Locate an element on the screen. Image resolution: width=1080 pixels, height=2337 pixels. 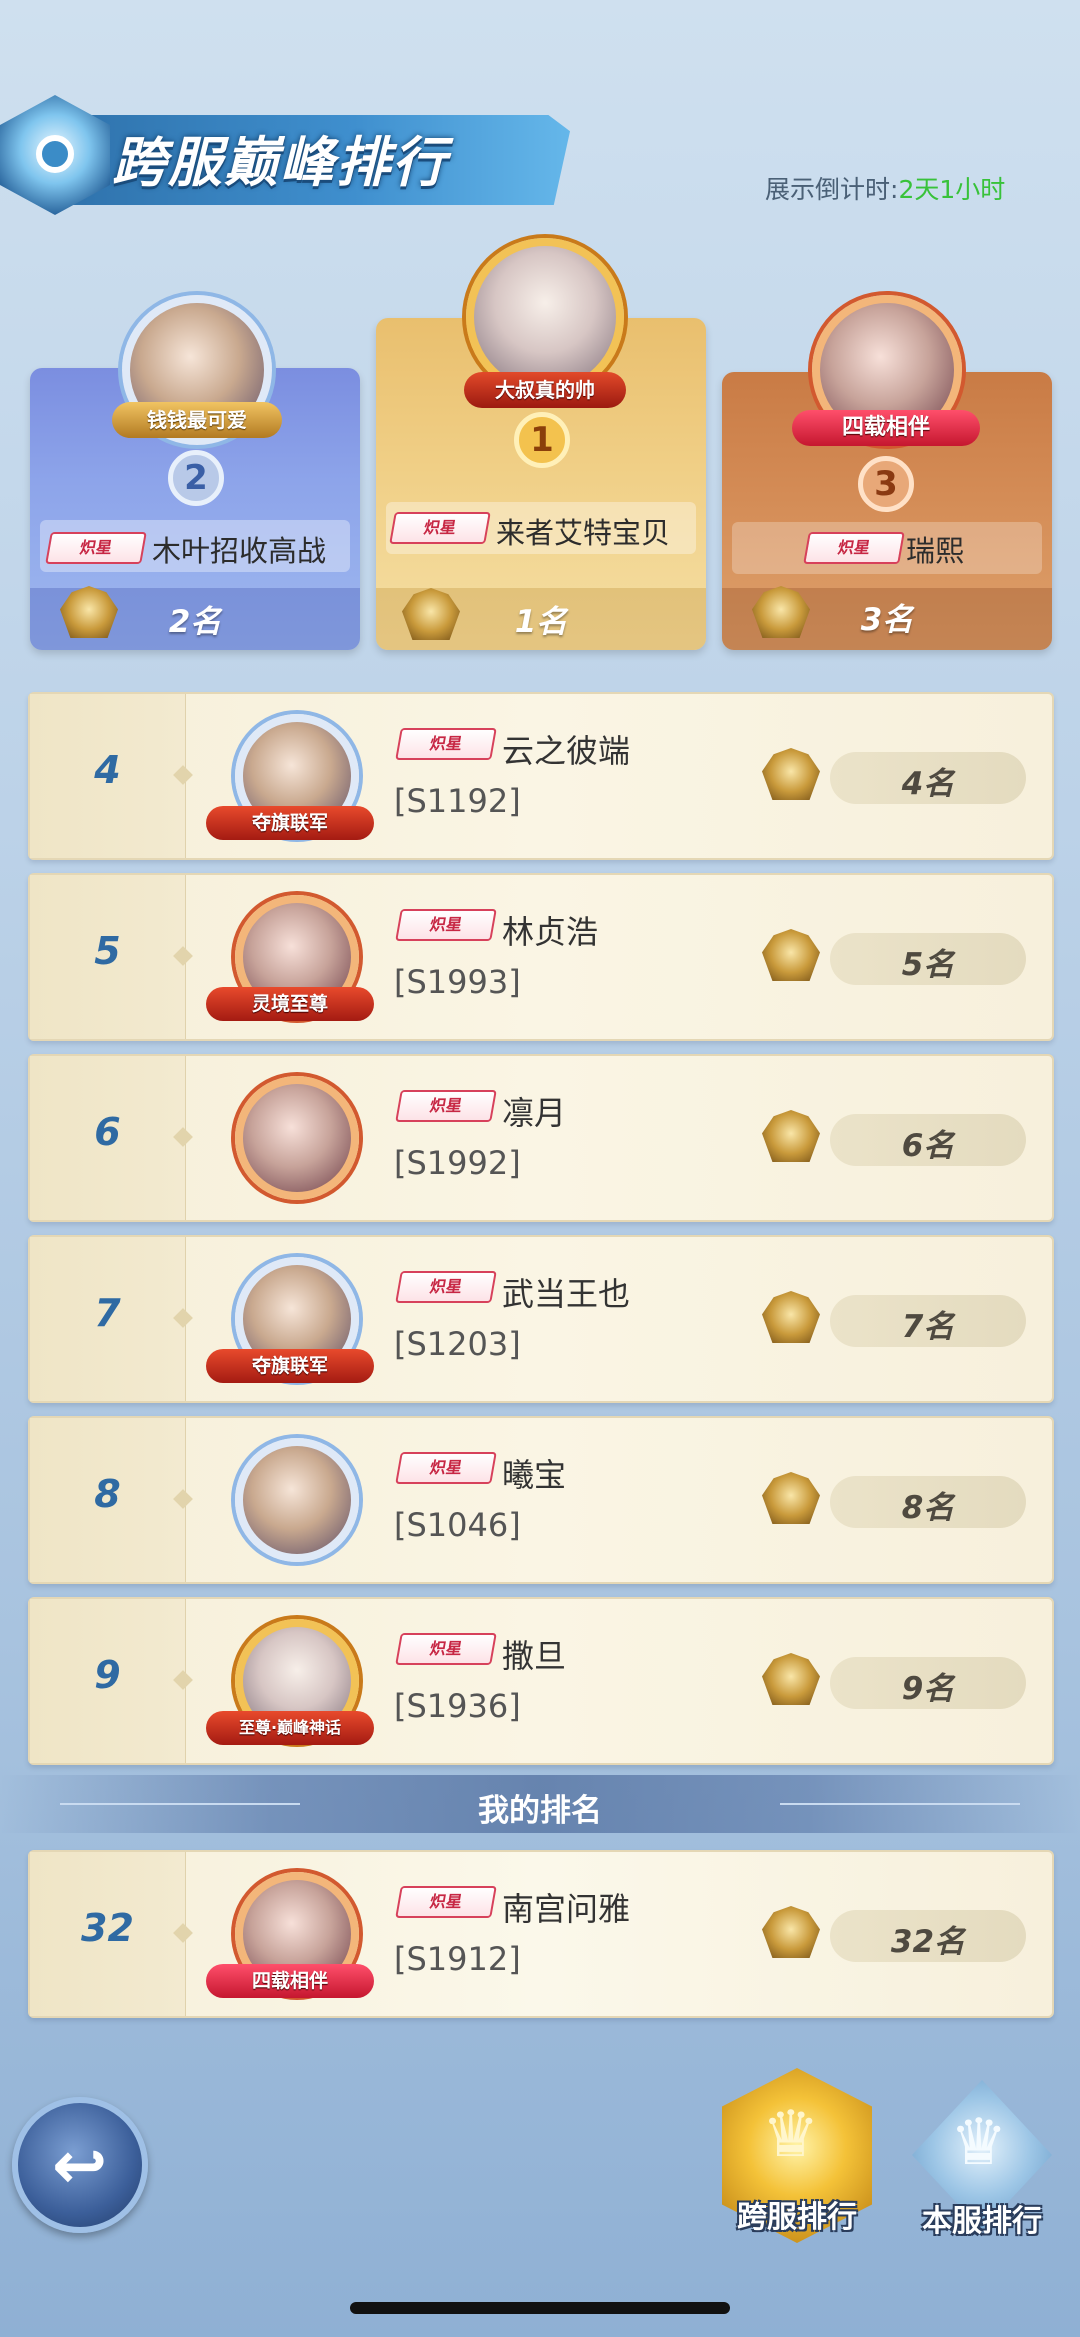
countdown: 展示倒计时:2天1小时 is located at coordinates (885, 188).